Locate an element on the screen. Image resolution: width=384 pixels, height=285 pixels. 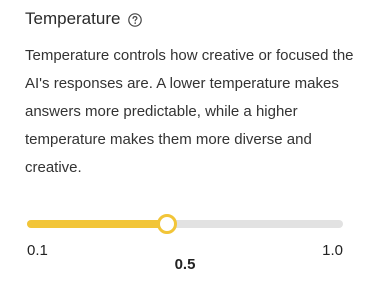
slider-fill is located at coordinates (97, 224).